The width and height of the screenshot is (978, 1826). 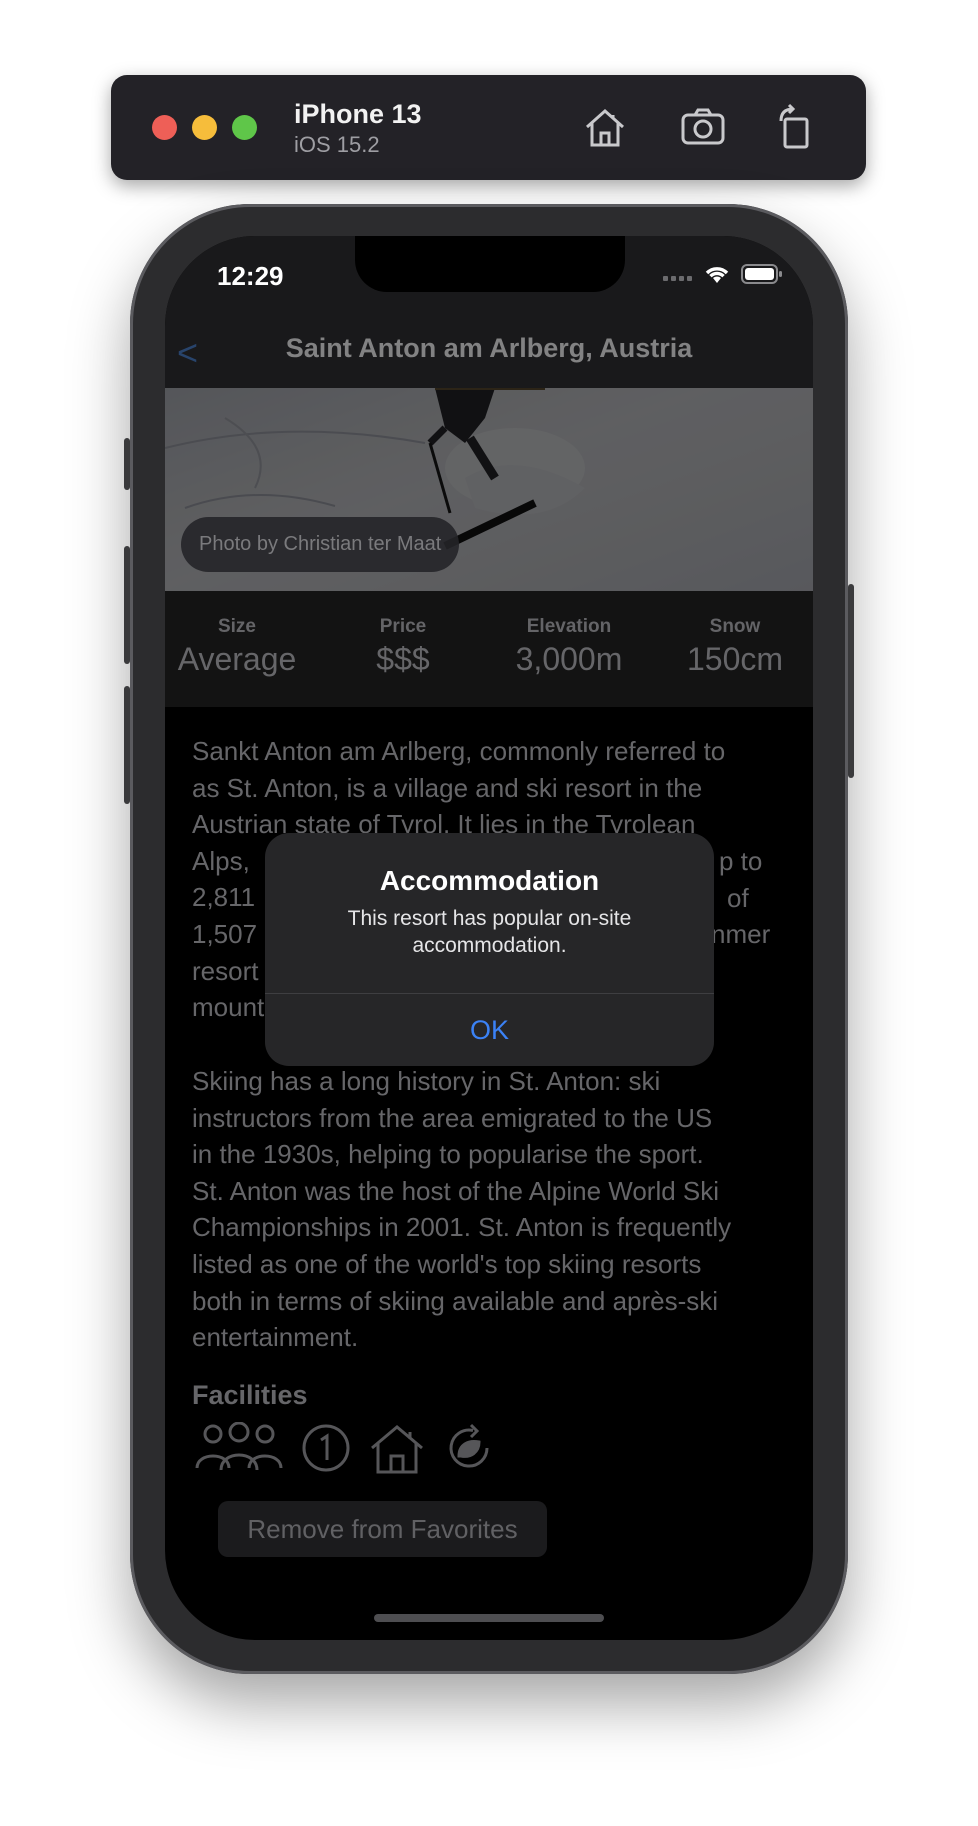 I want to click on side-button, so click(x=851, y=681).